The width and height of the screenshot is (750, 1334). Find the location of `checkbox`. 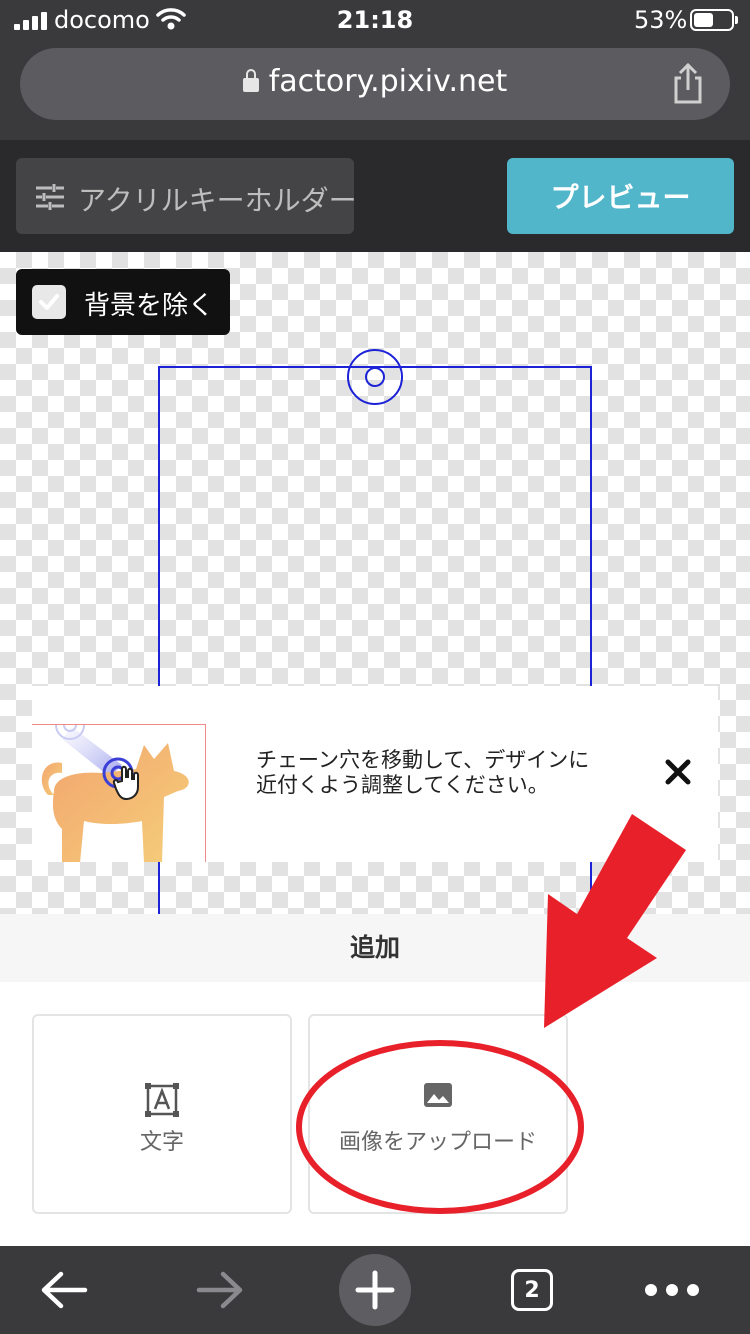

checkbox is located at coordinates (49, 302).